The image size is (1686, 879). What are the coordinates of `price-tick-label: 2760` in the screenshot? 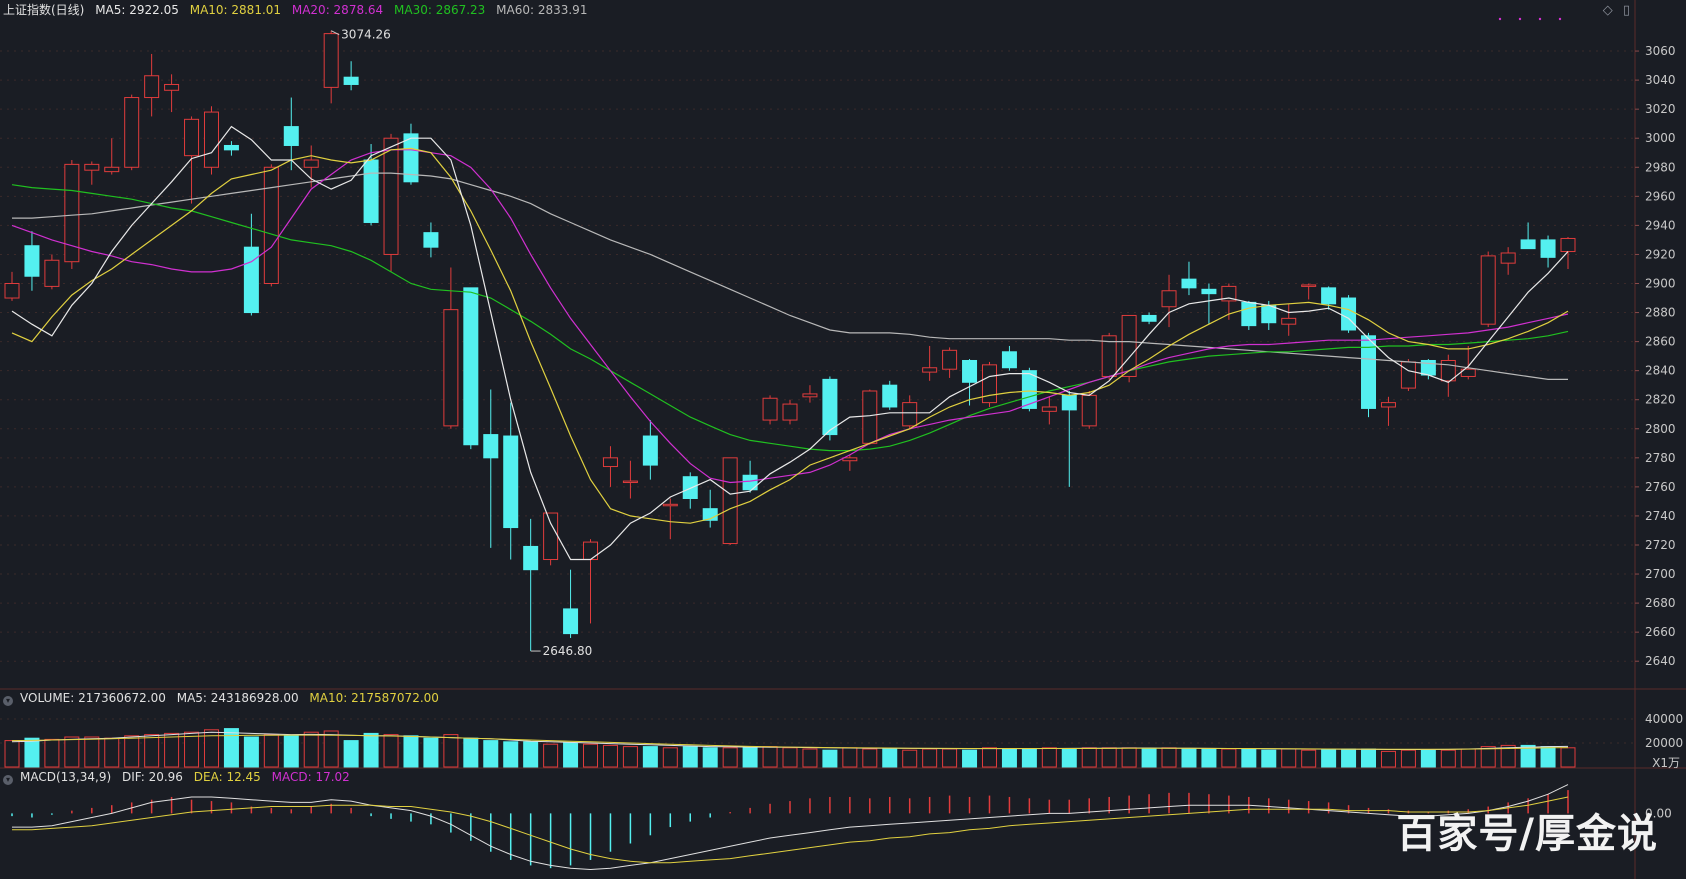 It's located at (1660, 487).